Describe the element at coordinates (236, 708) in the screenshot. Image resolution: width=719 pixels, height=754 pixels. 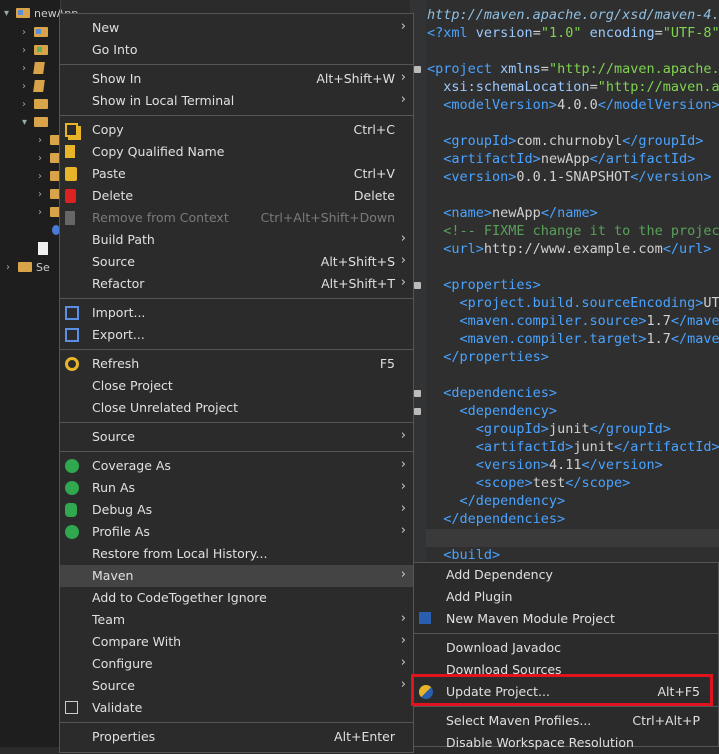
I see `menu-item-validate: Validate` at that location.